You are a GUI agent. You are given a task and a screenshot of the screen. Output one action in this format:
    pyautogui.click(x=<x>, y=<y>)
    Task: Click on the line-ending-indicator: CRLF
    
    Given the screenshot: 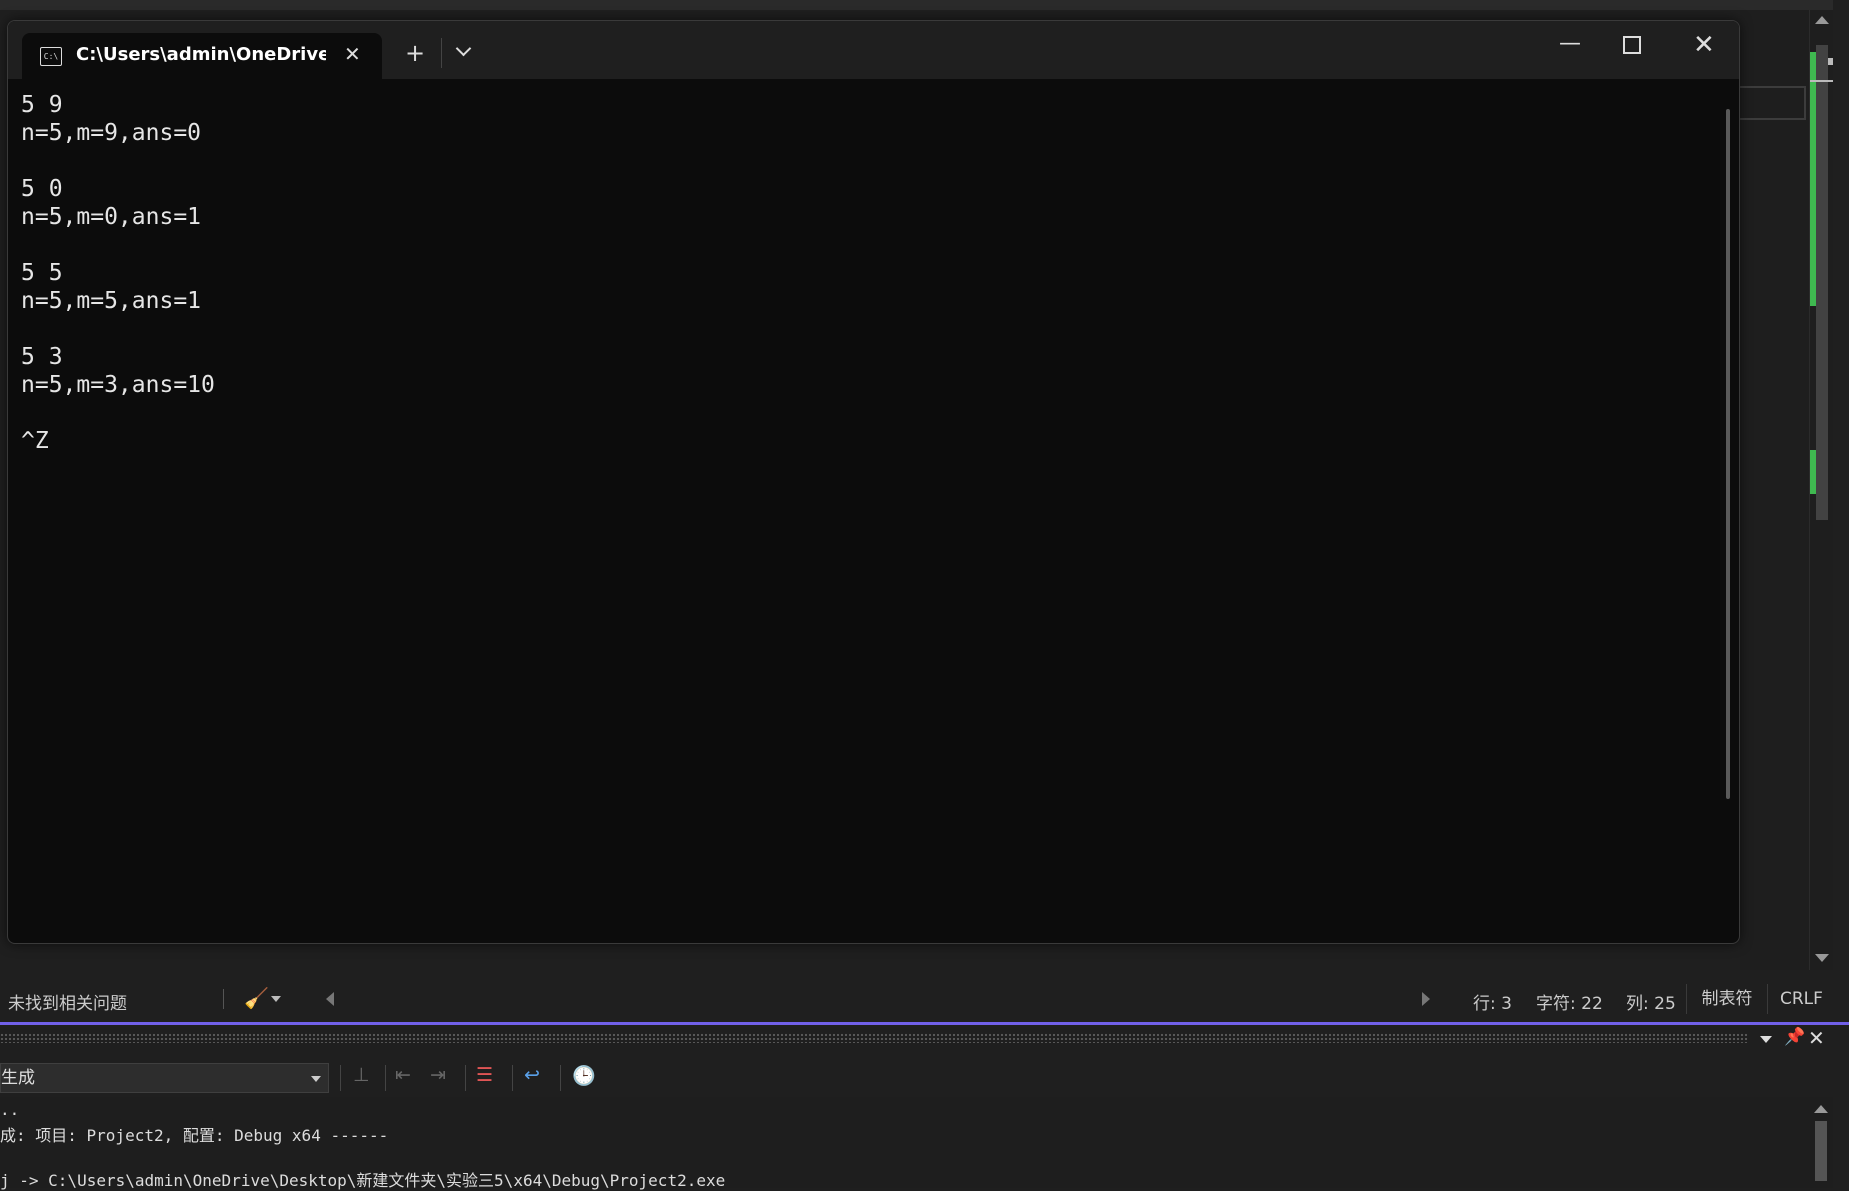 What is the action you would take?
    pyautogui.click(x=1801, y=999)
    